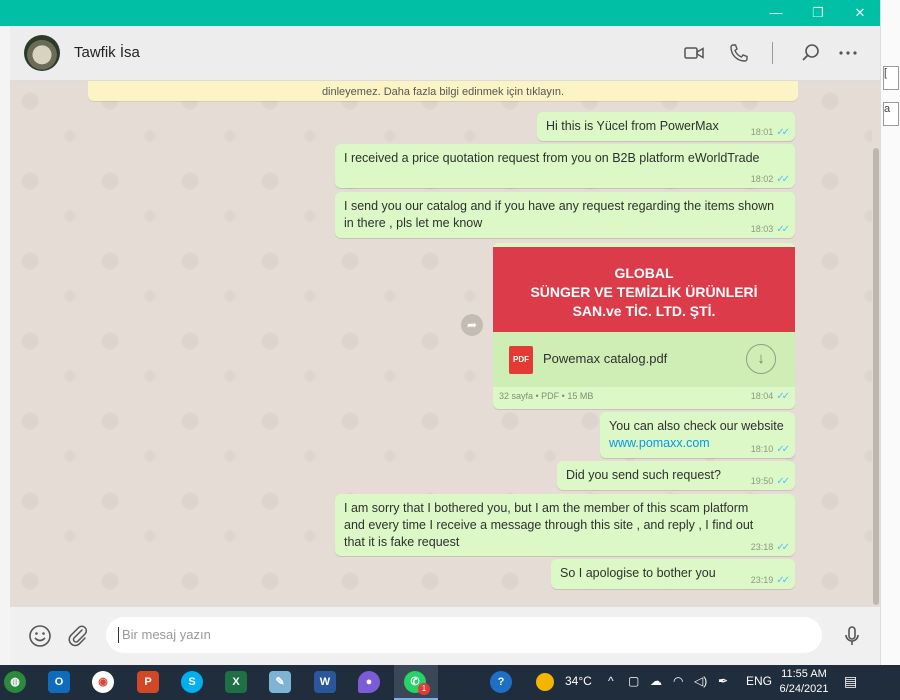  Describe the element at coordinates (762, 580) in the screenshot. I see `message-time: 23:19` at that location.